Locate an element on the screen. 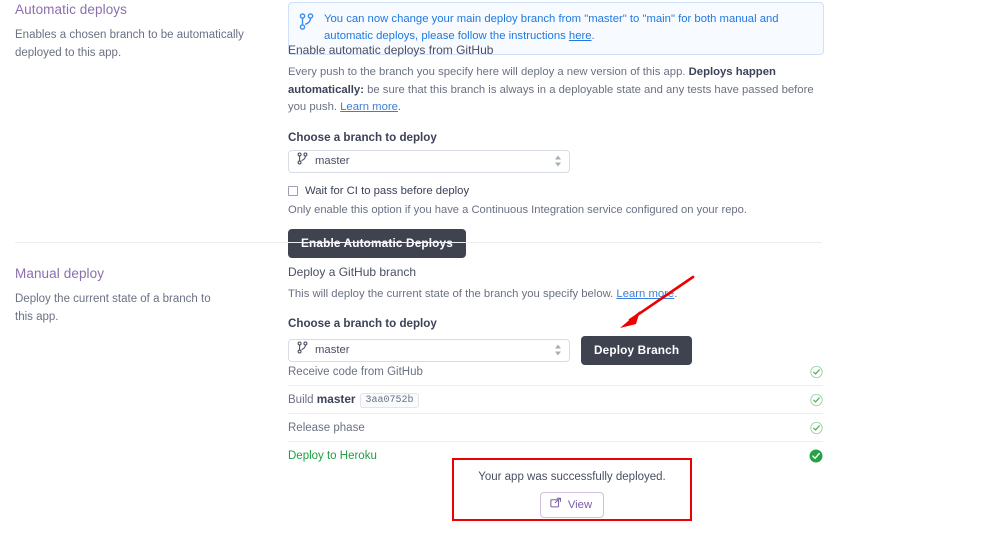  deploy-success-message: Your app was successfully deployed. is located at coordinates (572, 477).